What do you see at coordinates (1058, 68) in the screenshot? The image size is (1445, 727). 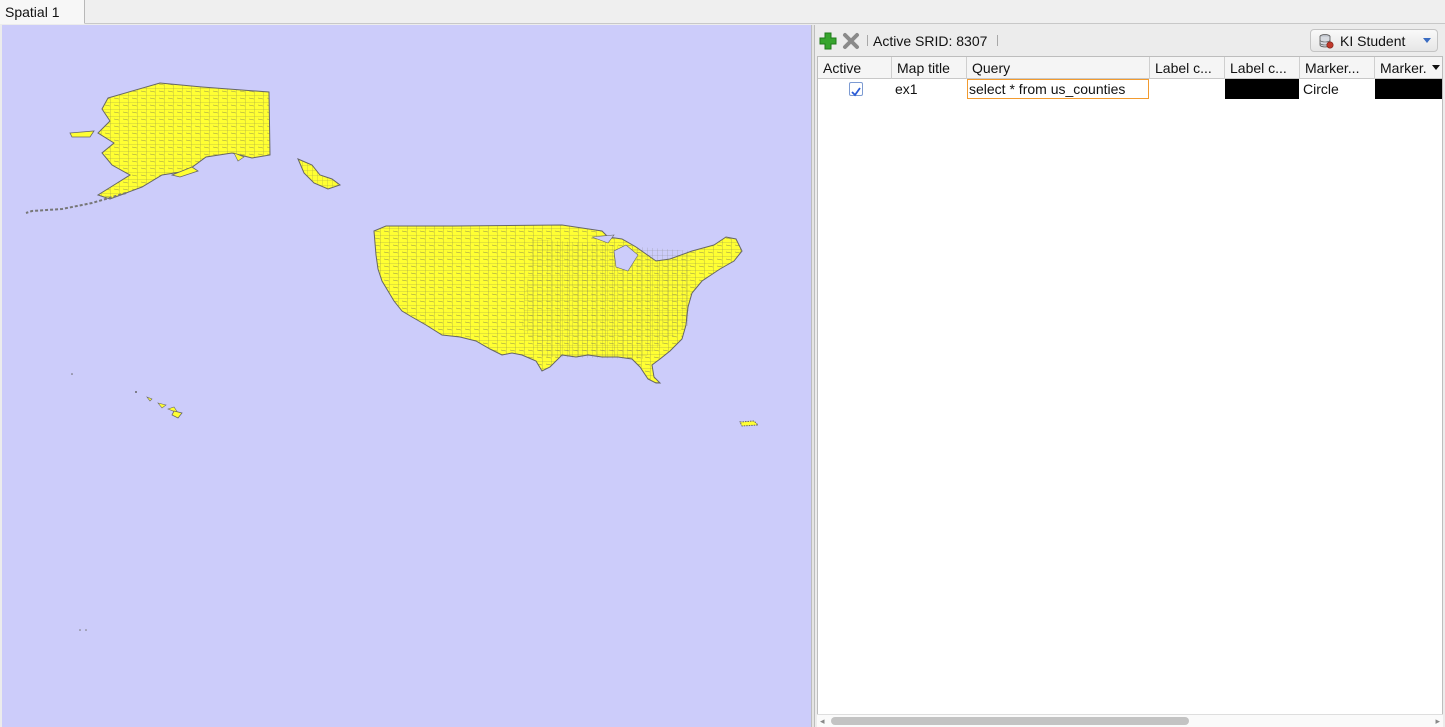 I see `column-header-query: Query` at bounding box center [1058, 68].